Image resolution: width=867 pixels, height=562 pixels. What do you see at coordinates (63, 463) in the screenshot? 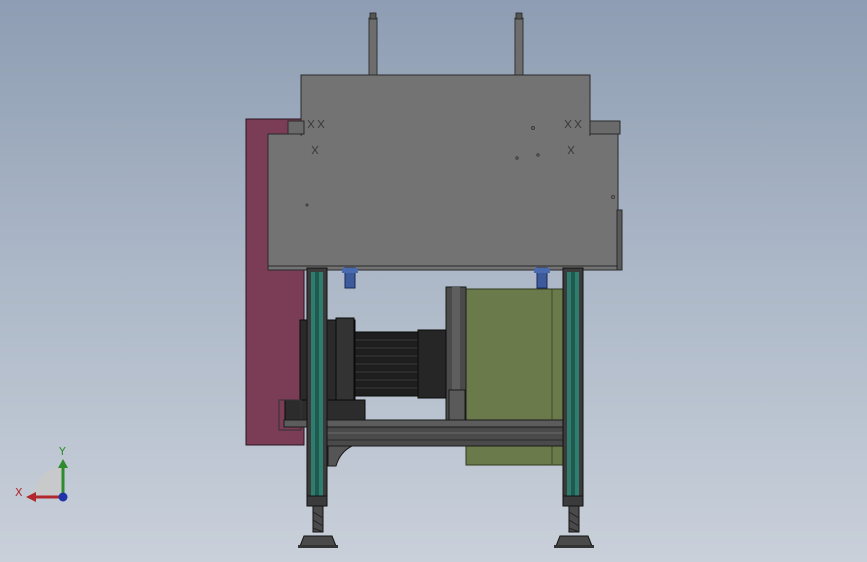
I see `triad-y-arrow` at bounding box center [63, 463].